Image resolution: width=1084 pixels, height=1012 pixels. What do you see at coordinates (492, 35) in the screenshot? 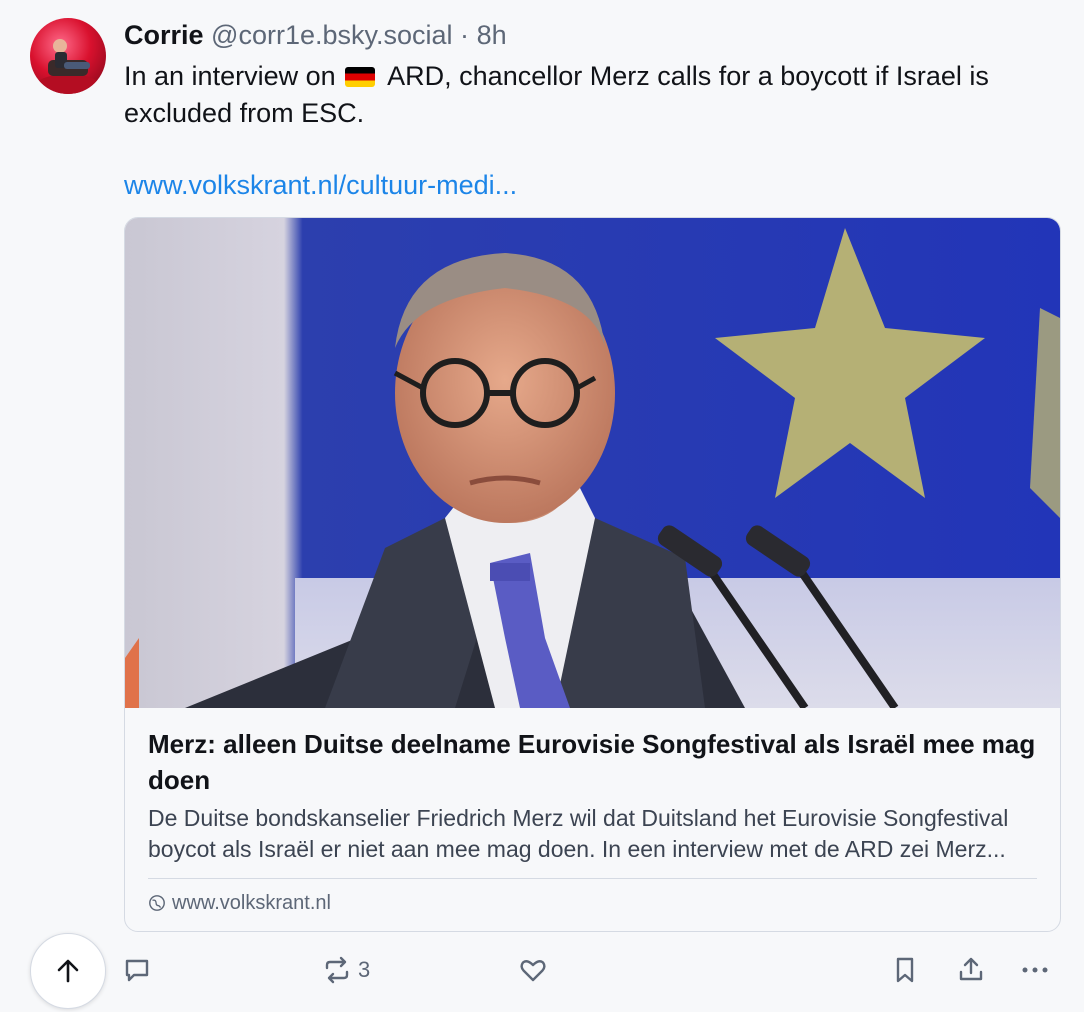
I see `post-time: 8h` at bounding box center [492, 35].